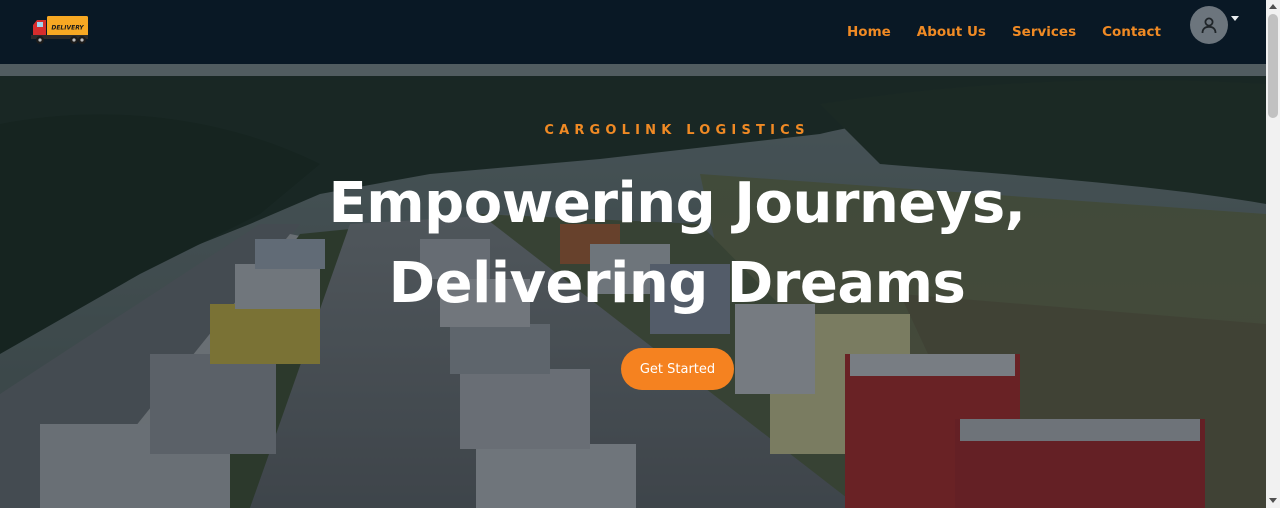  I want to click on scroll-down-arrow-icon, so click(1273, 500).